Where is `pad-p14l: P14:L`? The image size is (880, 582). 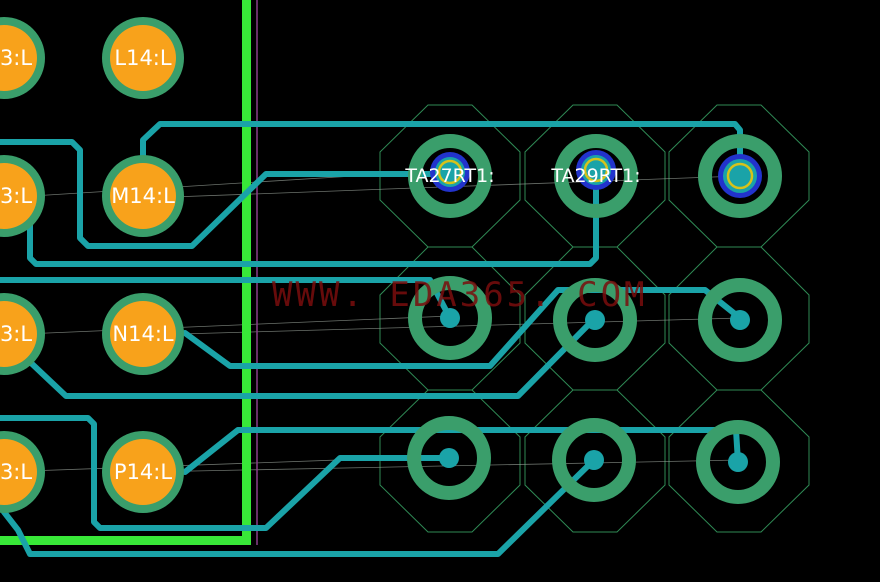 pad-p14l: P14:L is located at coordinates (143, 472).